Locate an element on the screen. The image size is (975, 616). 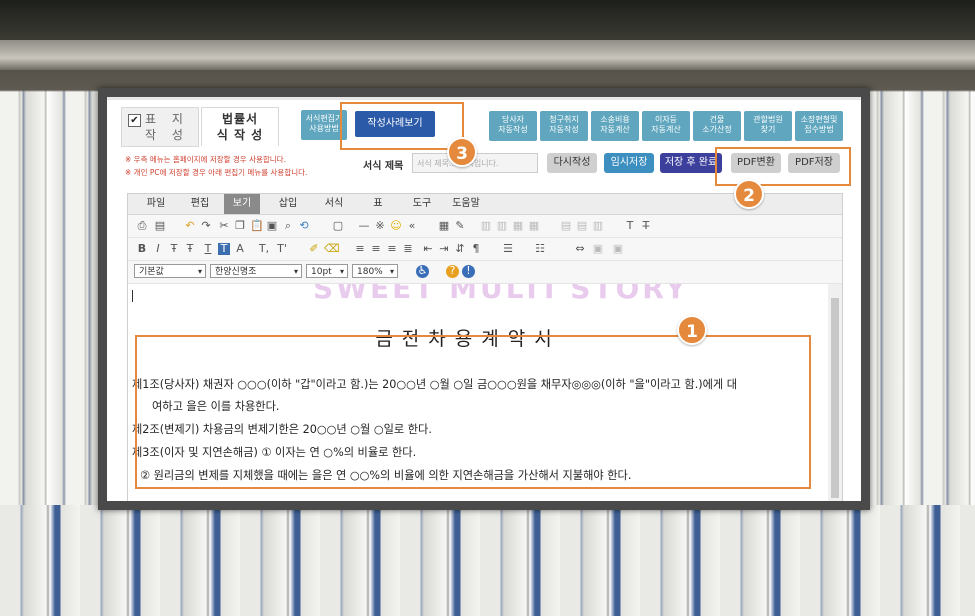
interest-calc-button: 이자등 자동계산 is located at coordinates (666, 126).